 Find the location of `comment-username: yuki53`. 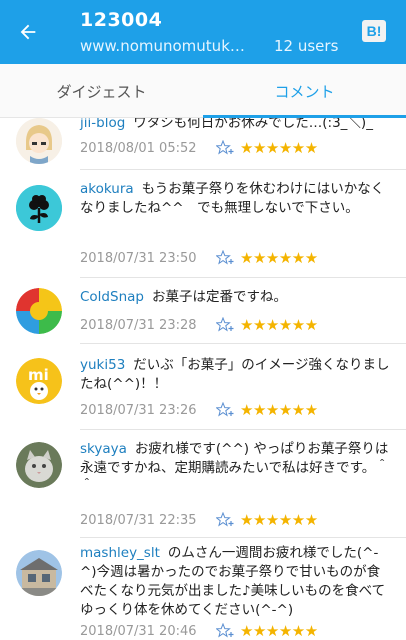

comment-username: yuki53 is located at coordinates (102, 365).